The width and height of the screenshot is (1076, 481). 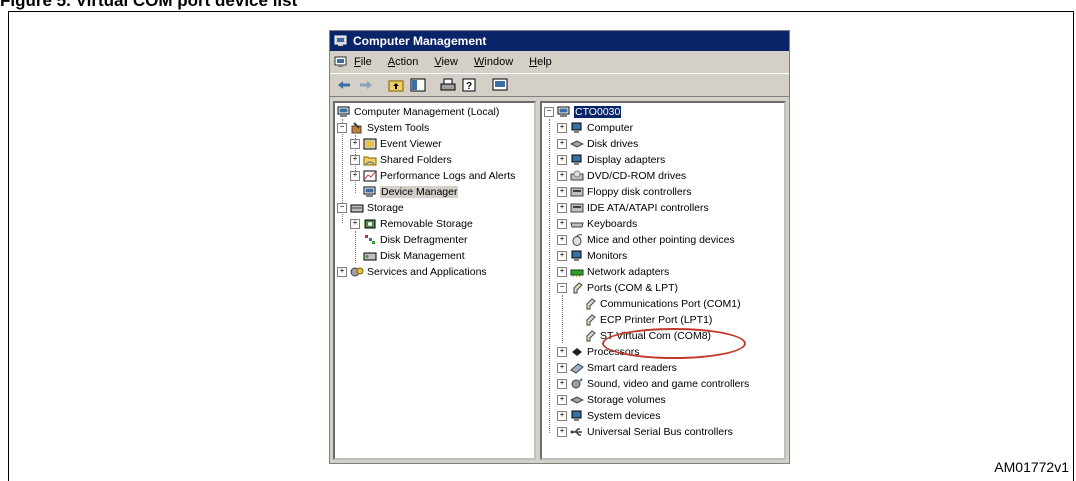 What do you see at coordinates (396, 144) in the screenshot?
I see `tree-item-event-viewer: + Event Viewer` at bounding box center [396, 144].